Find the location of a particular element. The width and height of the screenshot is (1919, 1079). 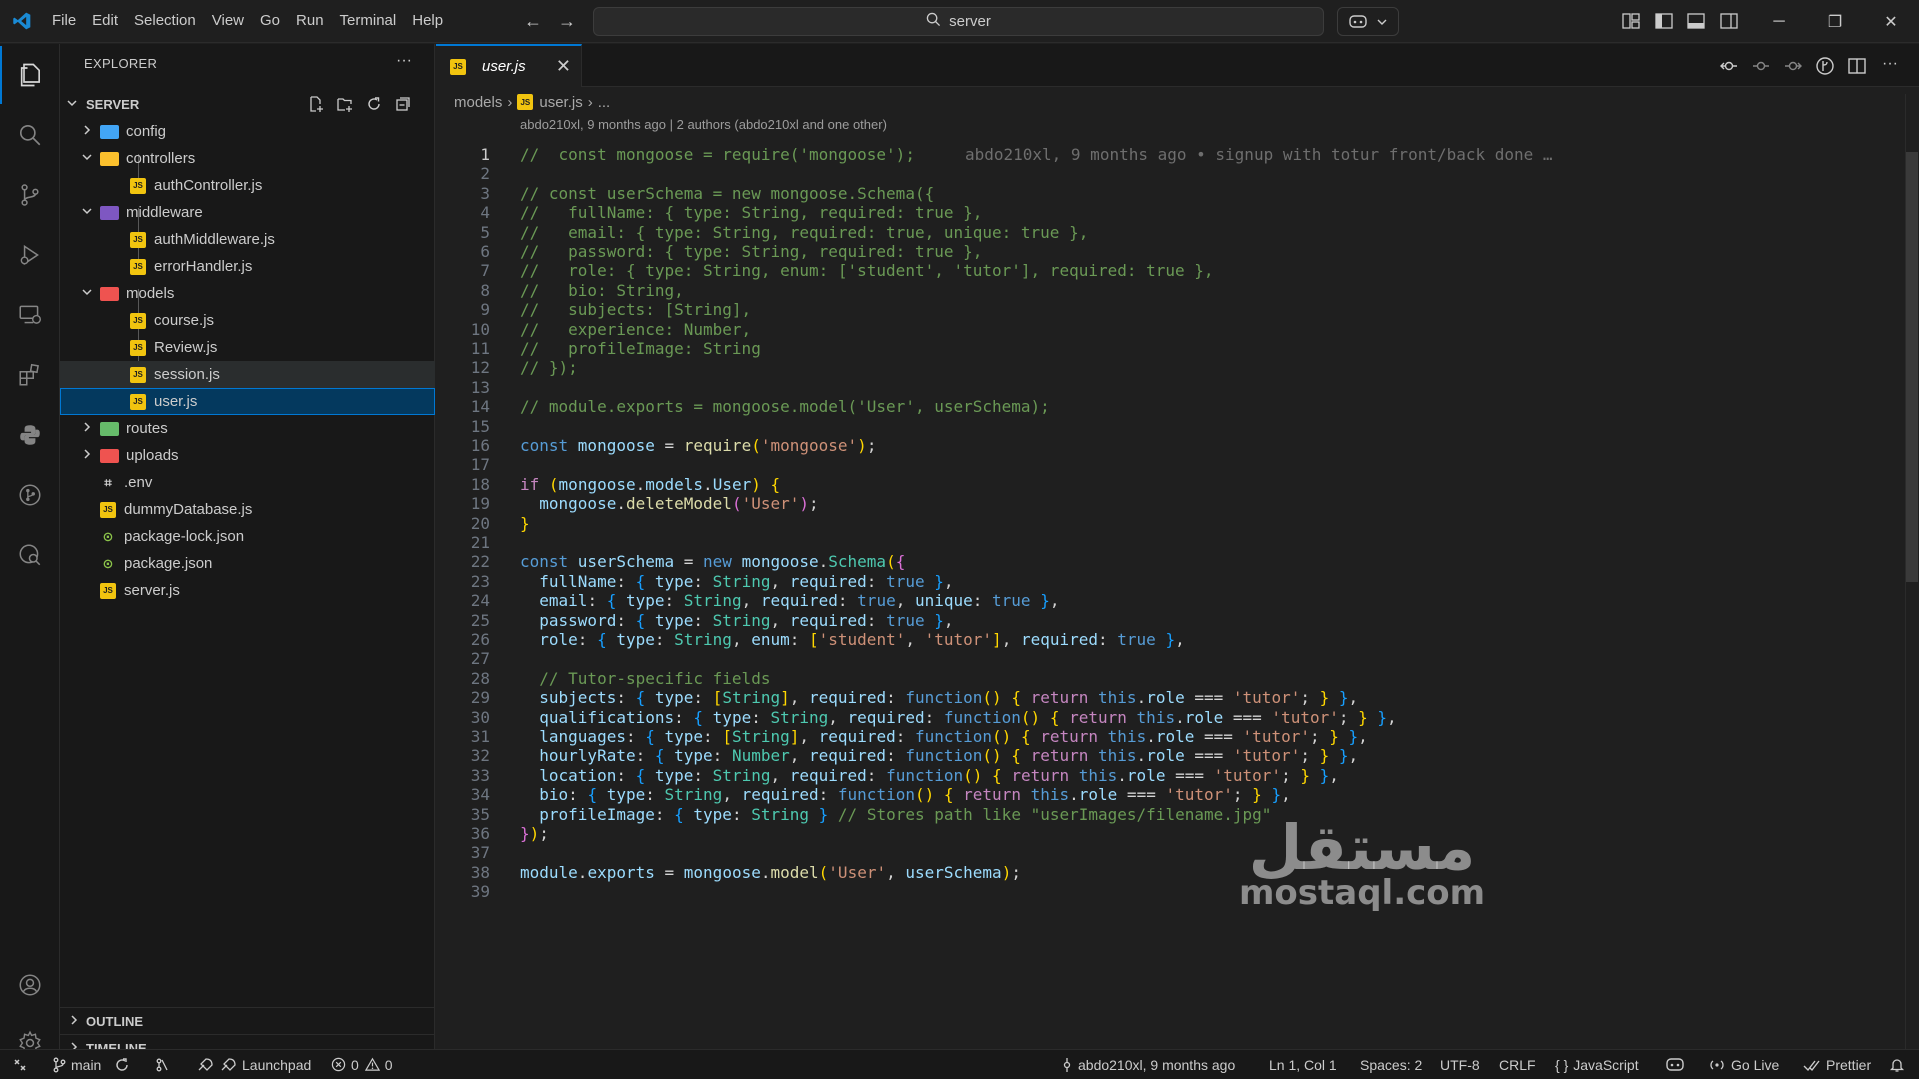

tree-folder: routes is located at coordinates (247, 428).